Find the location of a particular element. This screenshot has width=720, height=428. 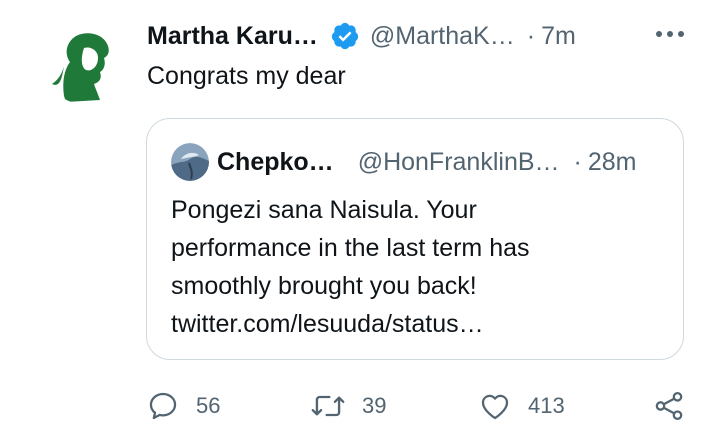

like-button: 413 is located at coordinates (521, 406).